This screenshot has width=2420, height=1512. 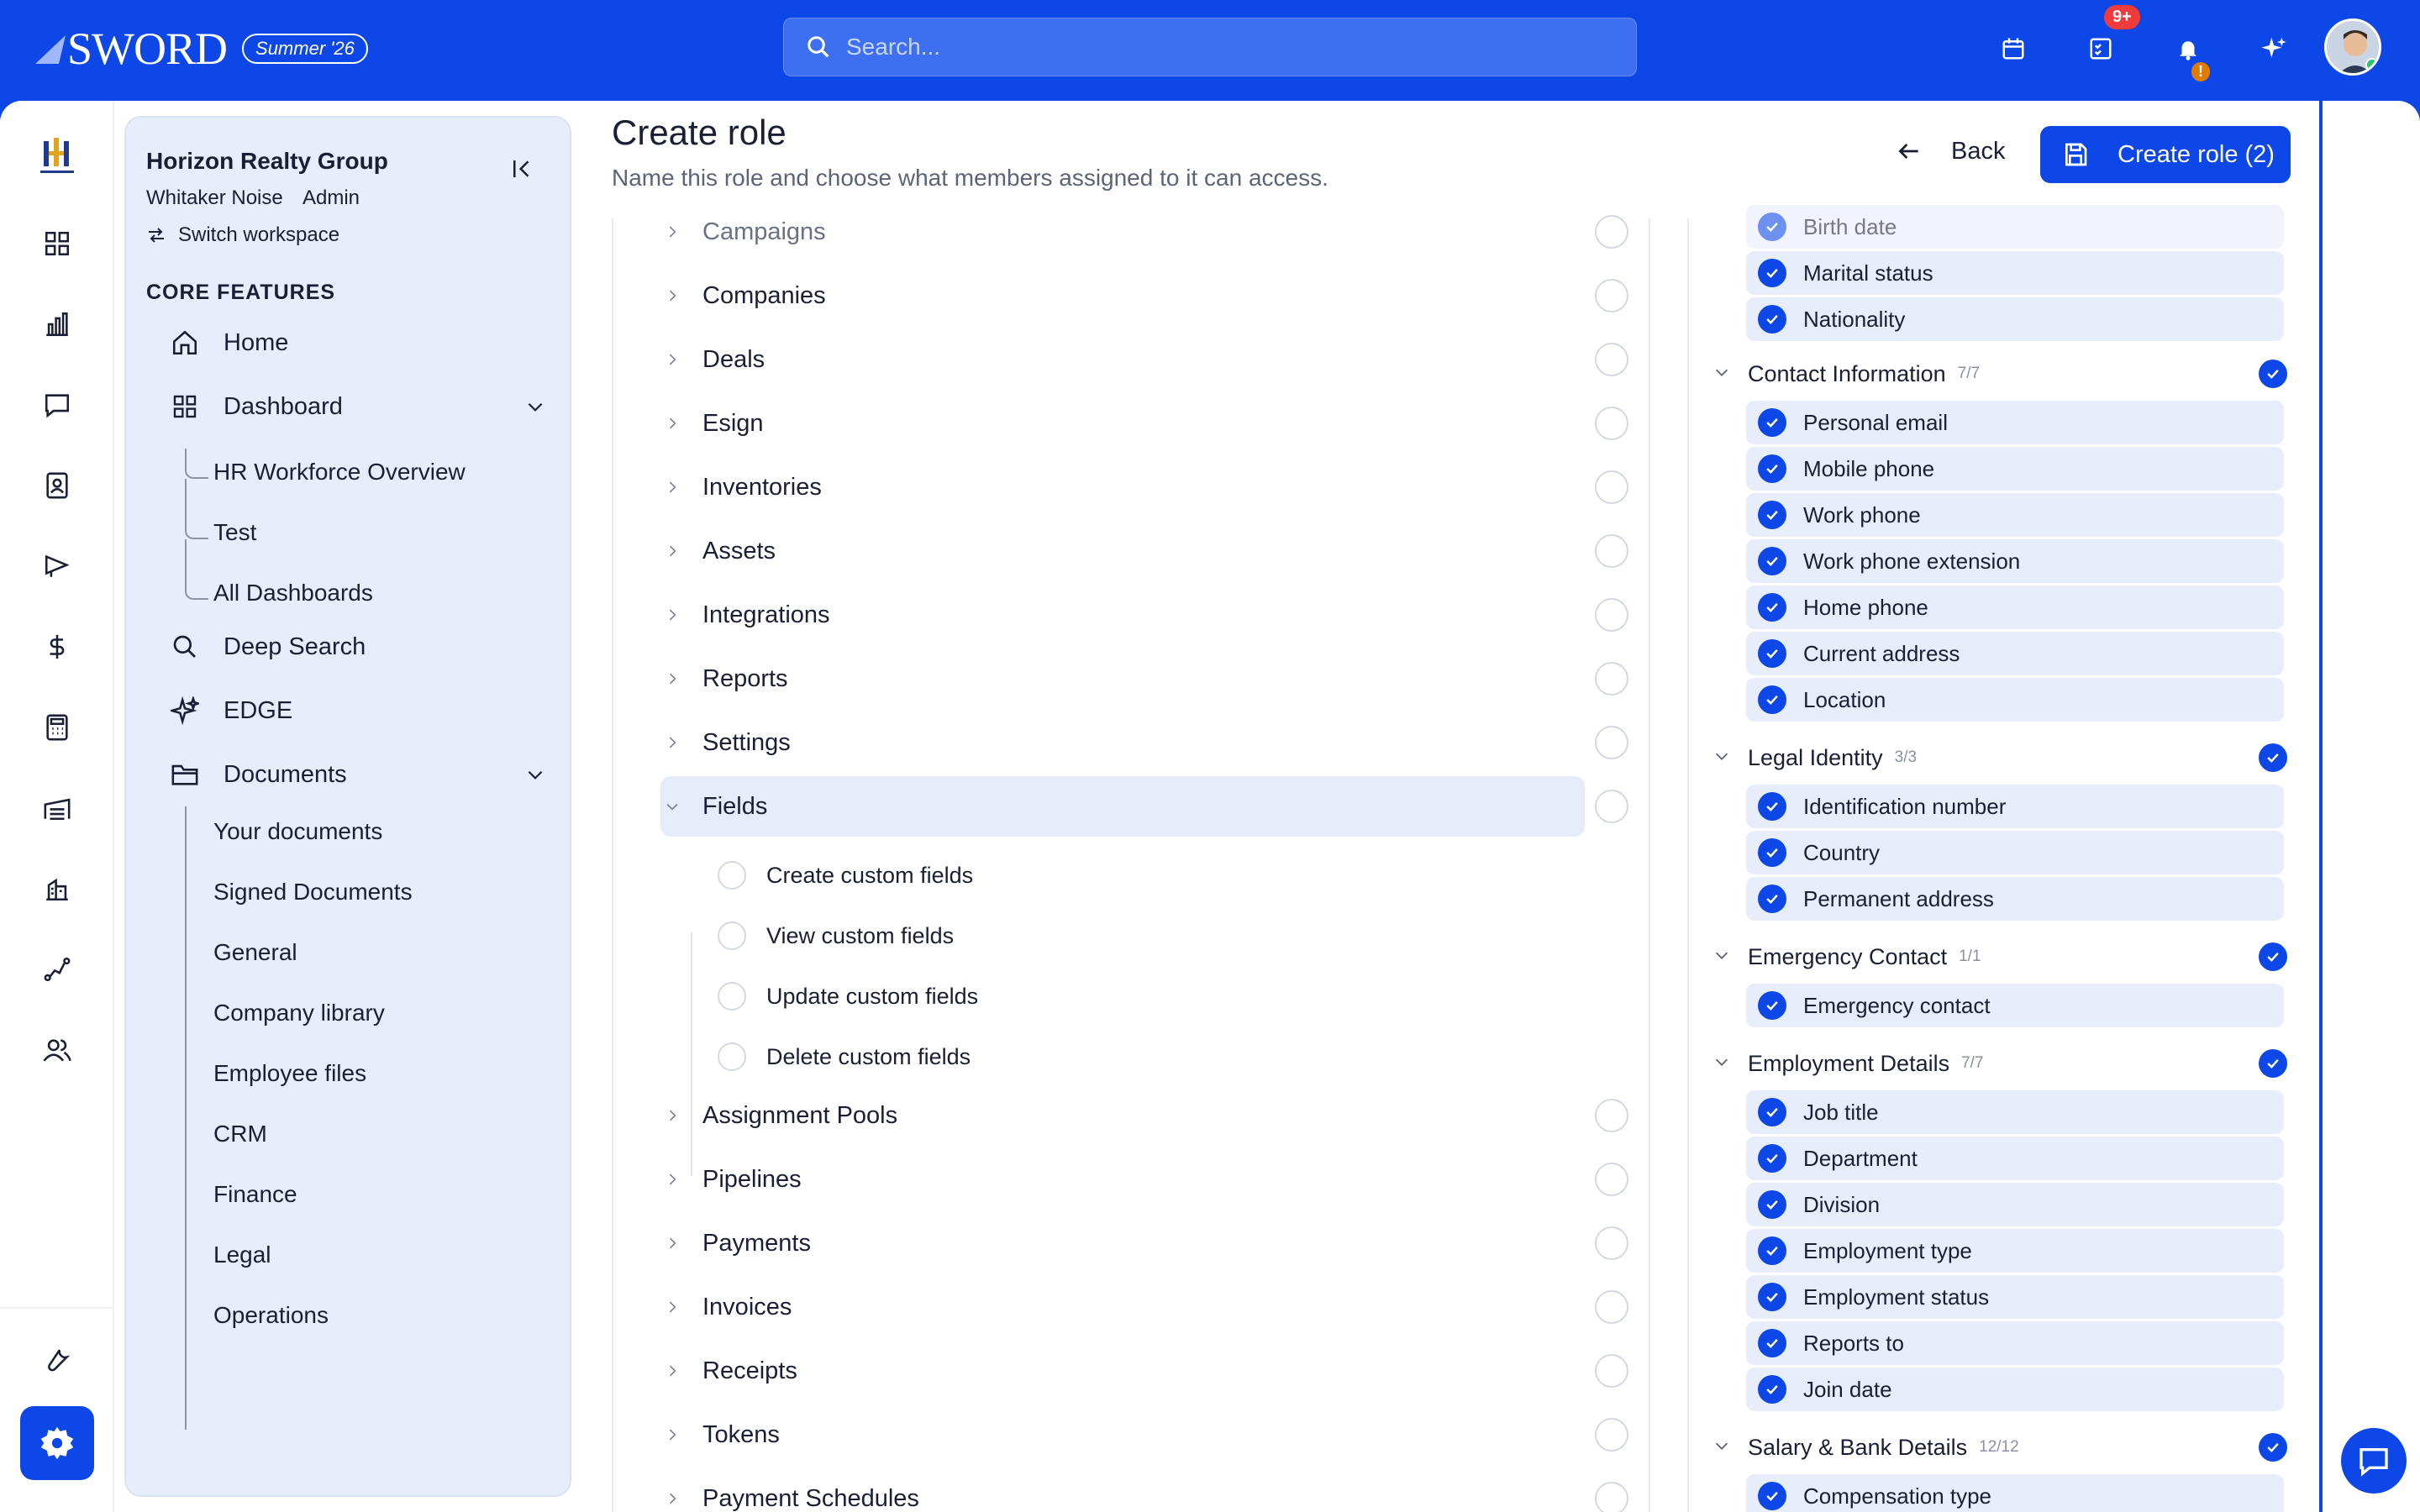 What do you see at coordinates (2015, 1251) in the screenshot?
I see `field-access-item: Employment type` at bounding box center [2015, 1251].